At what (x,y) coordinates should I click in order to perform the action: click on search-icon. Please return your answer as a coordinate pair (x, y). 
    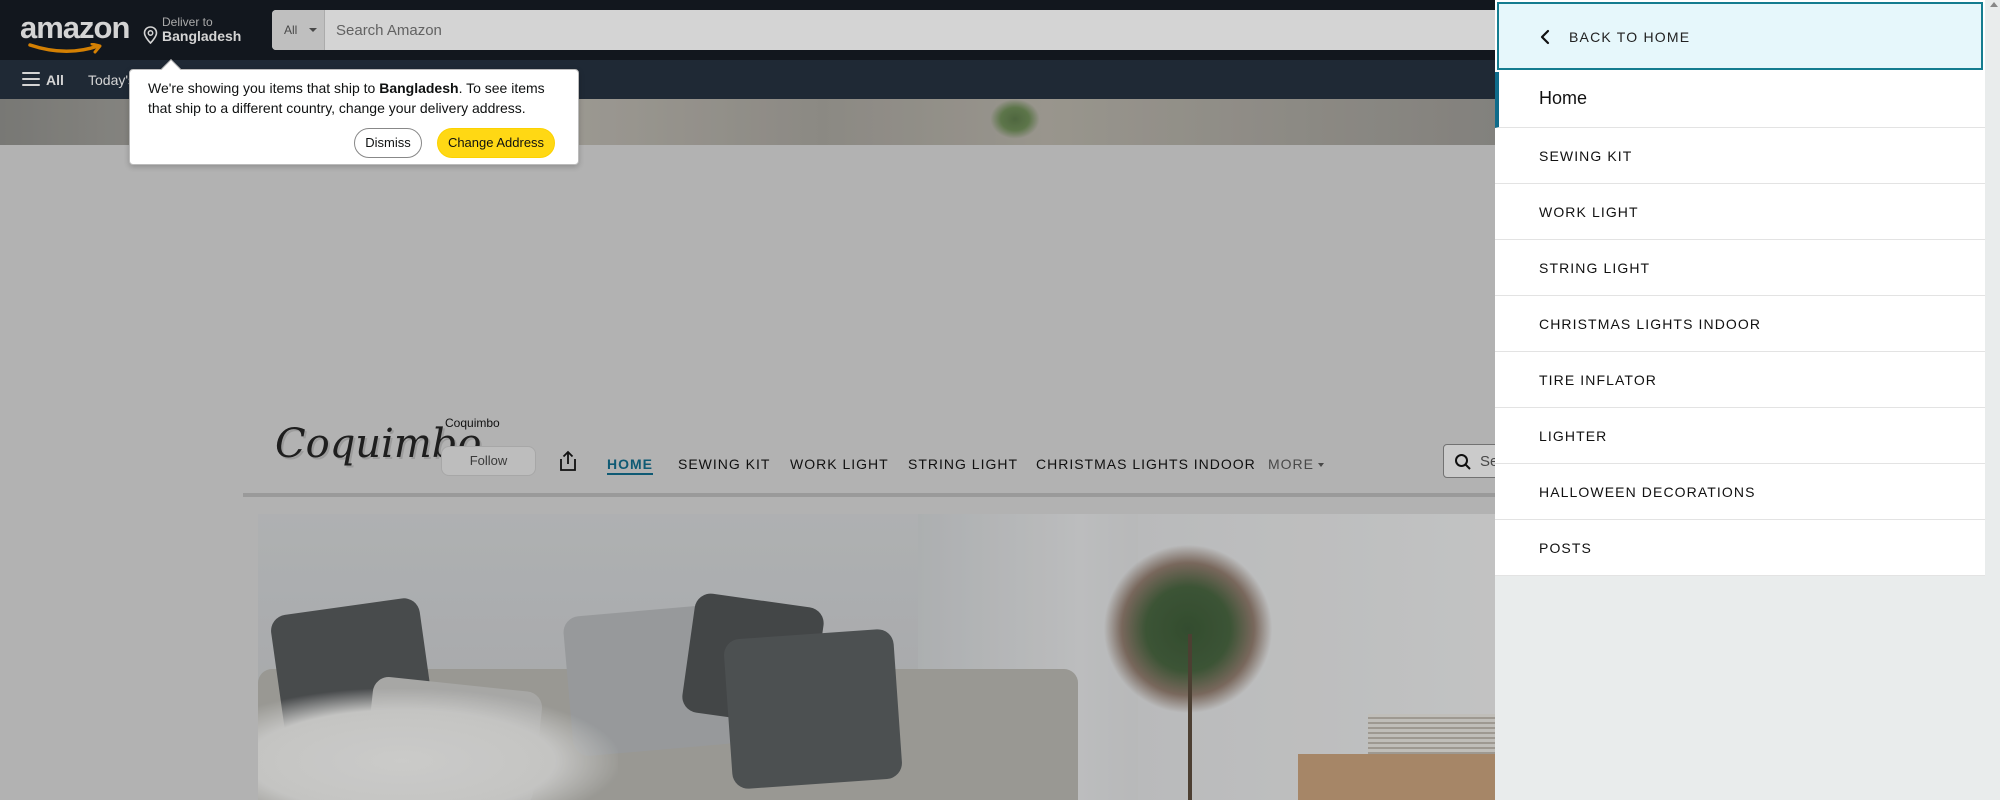
    Looking at the image, I should click on (1463, 462).